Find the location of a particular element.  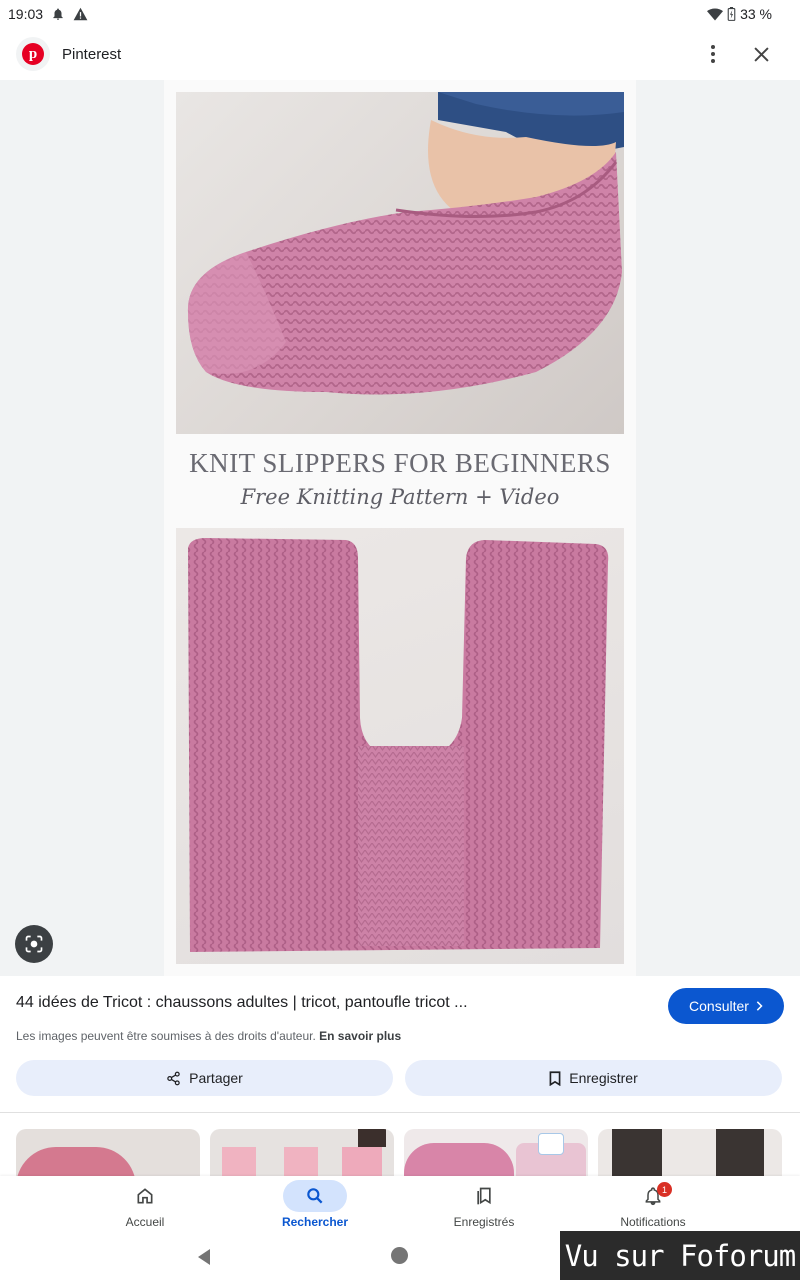

warning-icon is located at coordinates (80, 14).